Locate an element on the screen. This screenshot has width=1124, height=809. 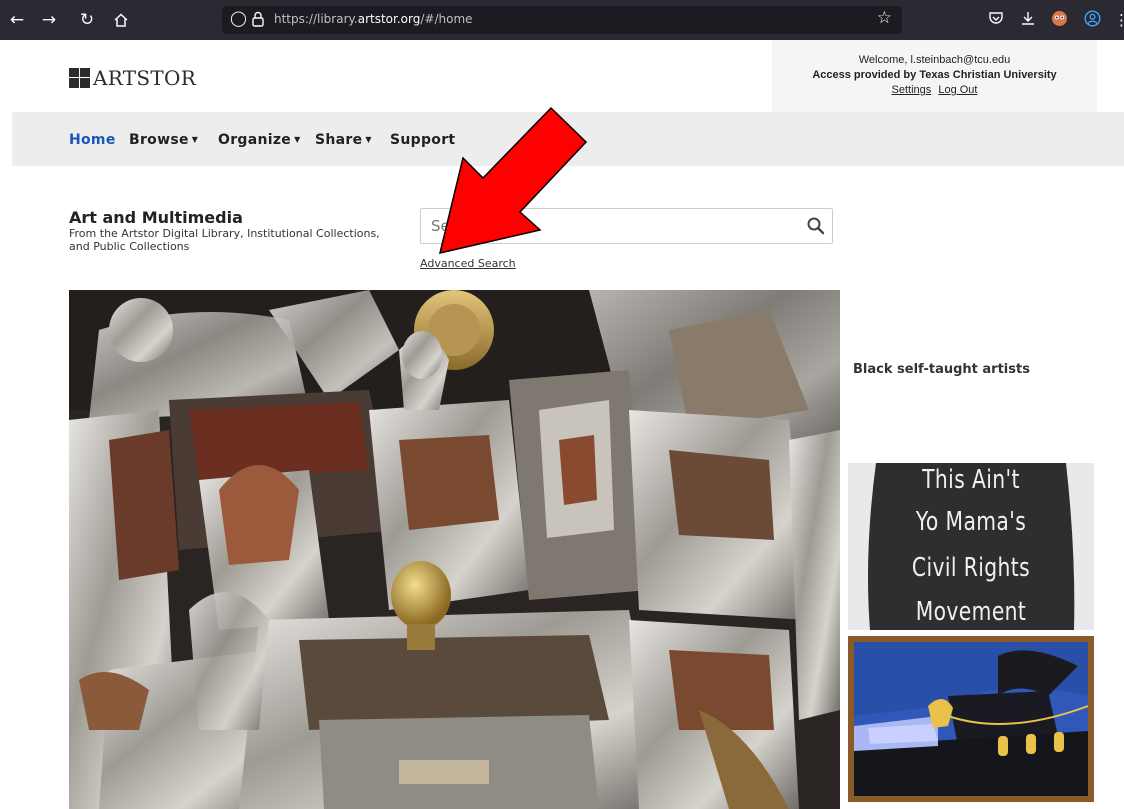
url-text: https://library.artstor.org/#/home is located at coordinates (373, 19).